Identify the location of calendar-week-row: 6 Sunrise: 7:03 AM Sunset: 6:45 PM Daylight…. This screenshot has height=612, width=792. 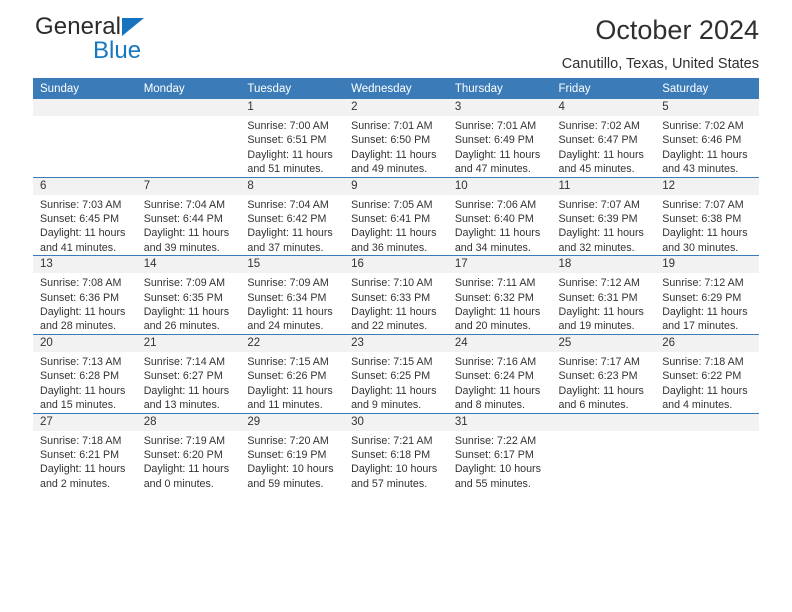
(396, 216).